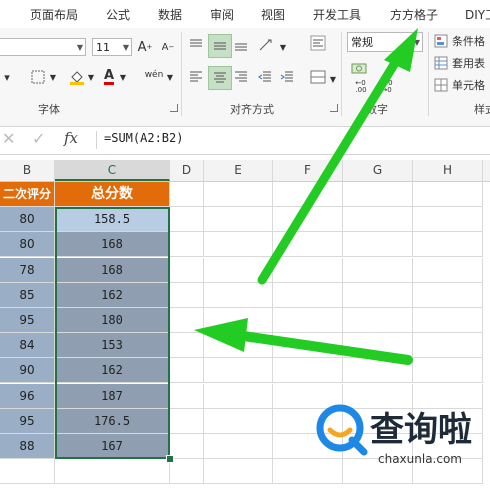 Image resolution: width=490 pixels, height=490 pixels. What do you see at coordinates (420, 459) in the screenshot?
I see `watermark-url: chaxunla.com` at bounding box center [420, 459].